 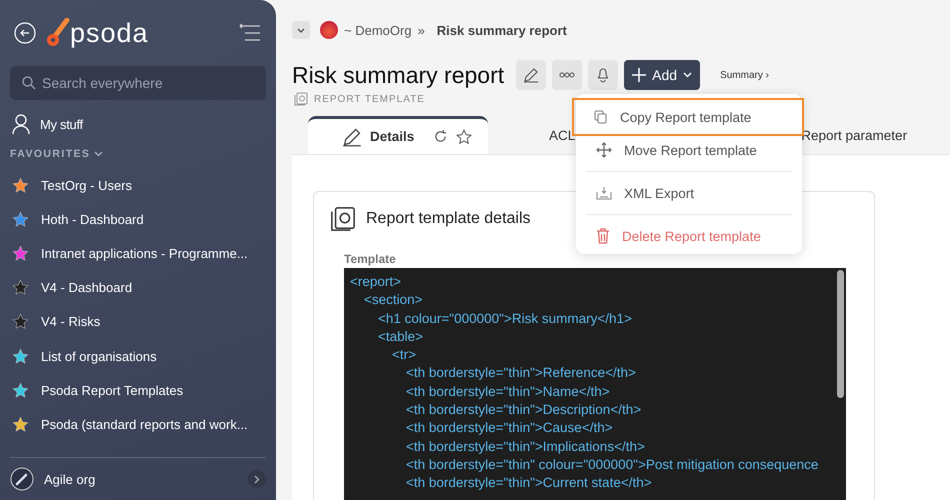 What do you see at coordinates (393, 300) in the screenshot?
I see `code-line: <section>` at bounding box center [393, 300].